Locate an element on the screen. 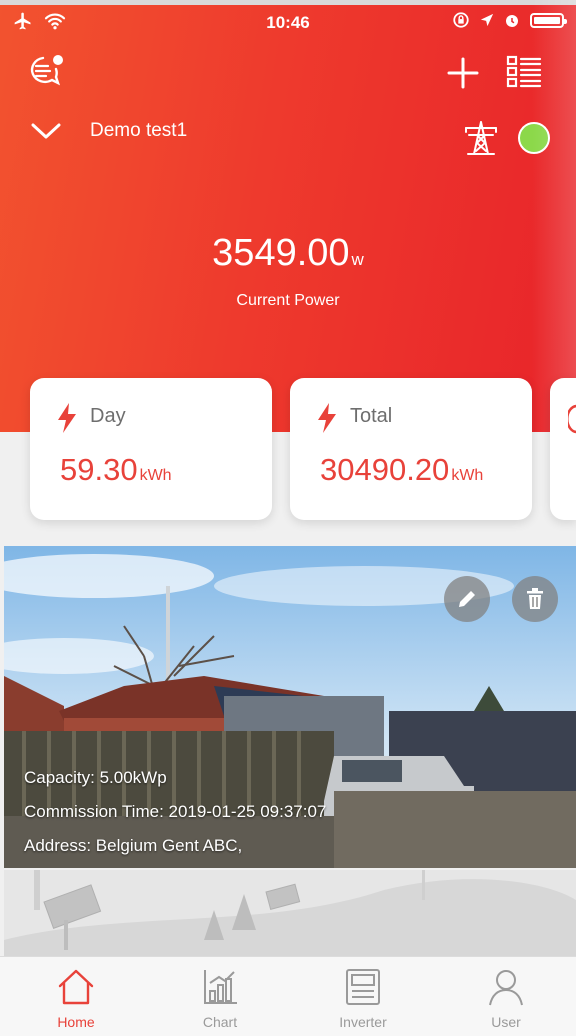  pencil-icon is located at coordinates (467, 599).